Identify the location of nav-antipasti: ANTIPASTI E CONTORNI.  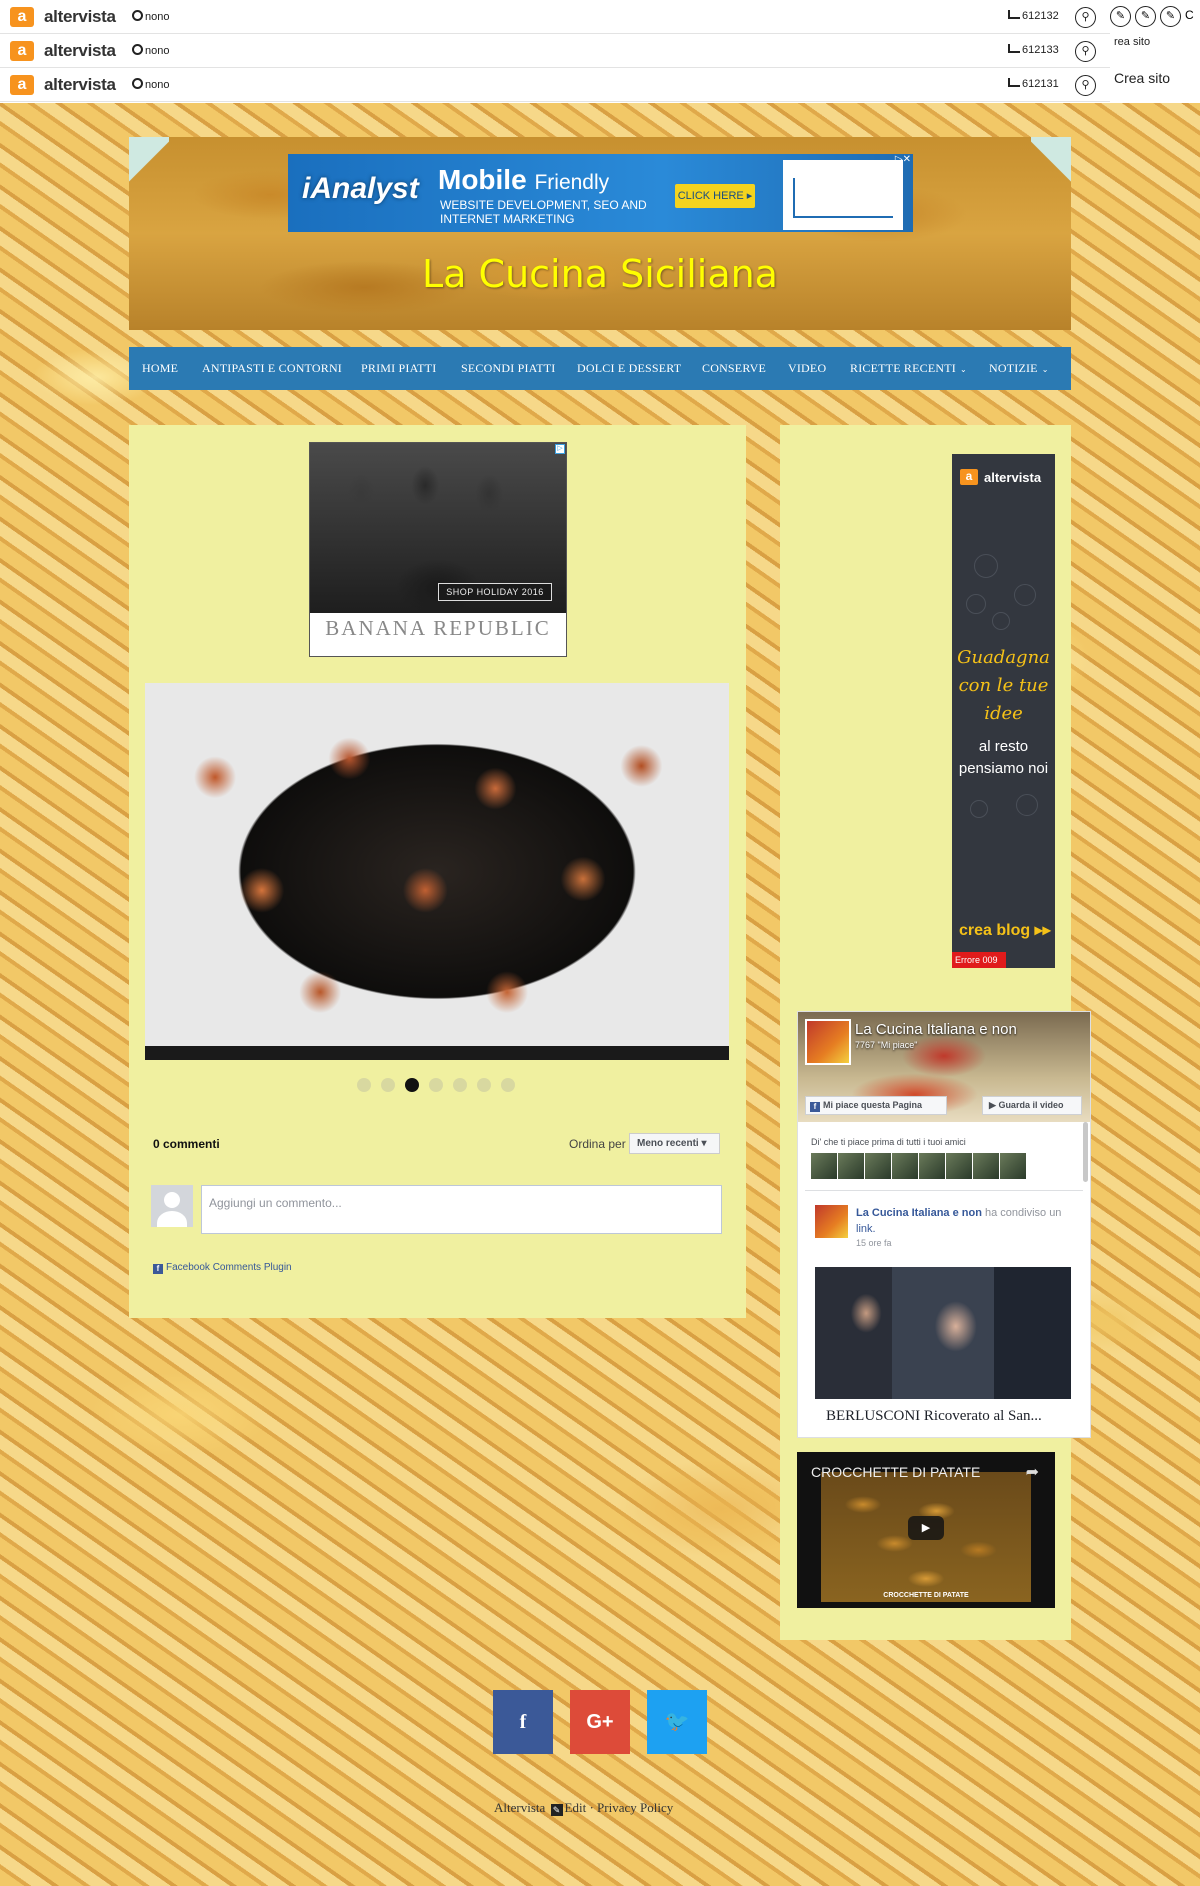
(272, 368).